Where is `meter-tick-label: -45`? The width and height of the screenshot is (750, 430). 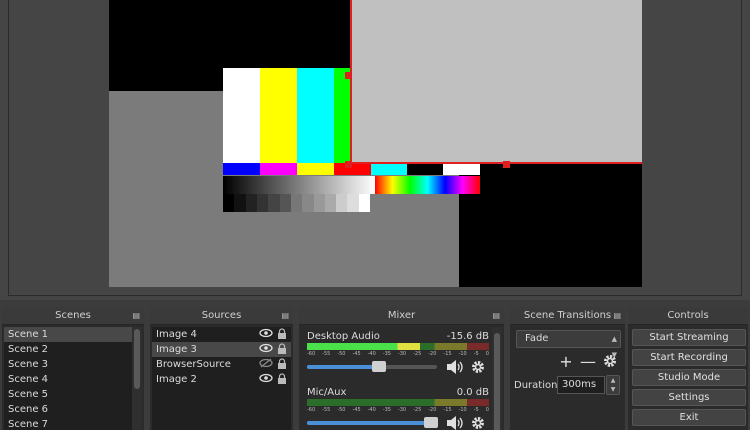
meter-tick-label: -45 is located at coordinates (356, 410).